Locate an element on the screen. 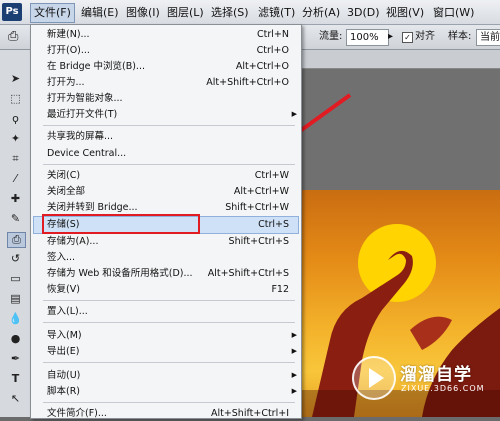 The width and height of the screenshot is (500, 421). history-brush-icon: ↺ is located at coordinates (15, 259).